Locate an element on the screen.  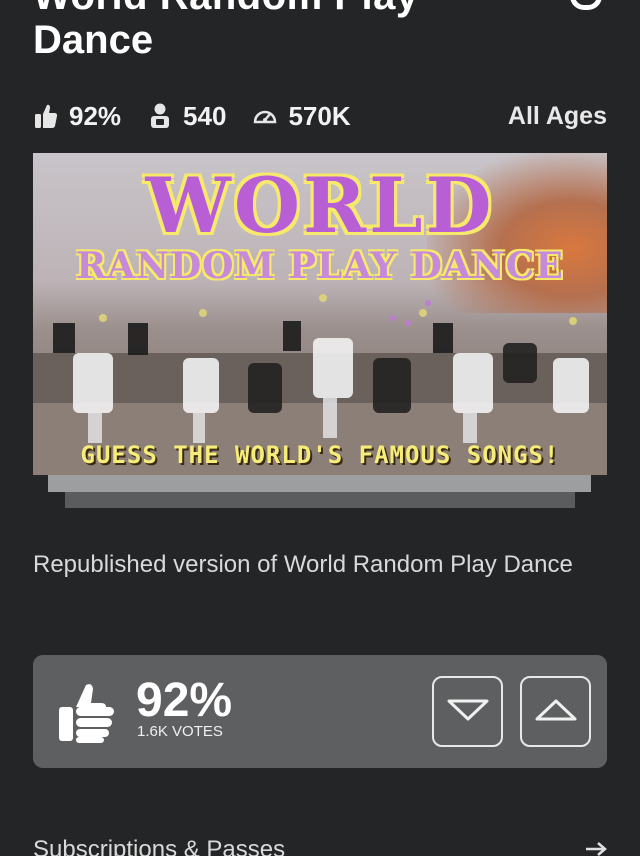
thumbnail-caption: GUESS THE WORLD'S FAMOUS SONGS! is located at coordinates (320, 455).